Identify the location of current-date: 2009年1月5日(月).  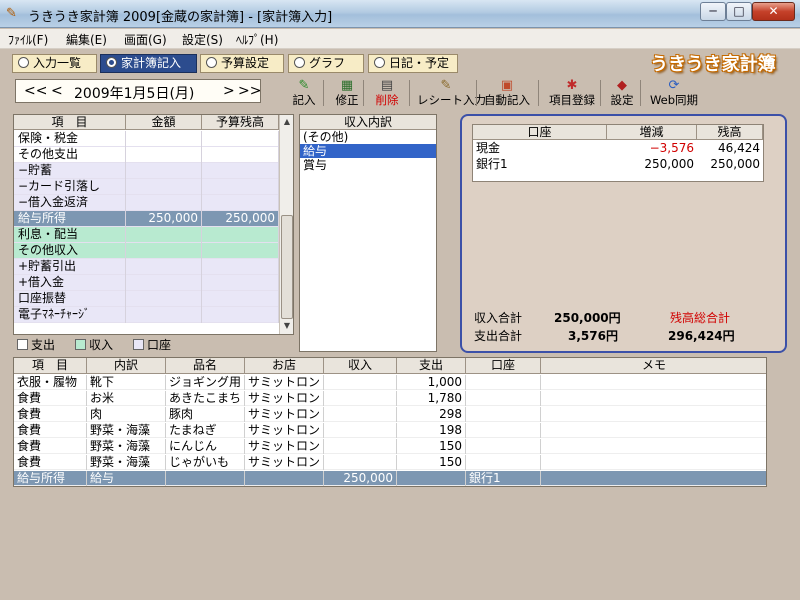
(134, 93).